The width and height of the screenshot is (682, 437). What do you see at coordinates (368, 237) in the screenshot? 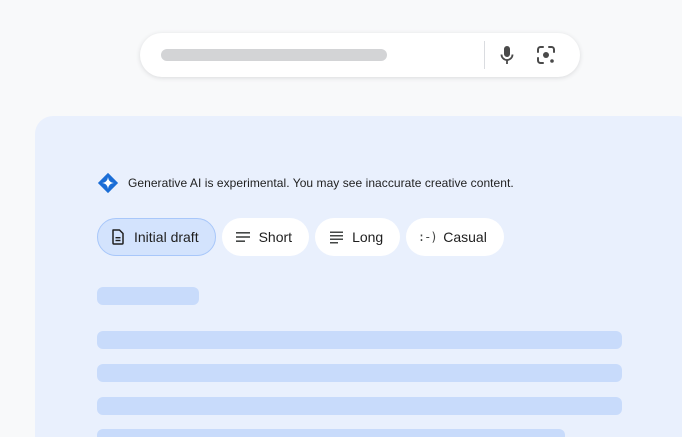
I see `chip-label: Long` at bounding box center [368, 237].